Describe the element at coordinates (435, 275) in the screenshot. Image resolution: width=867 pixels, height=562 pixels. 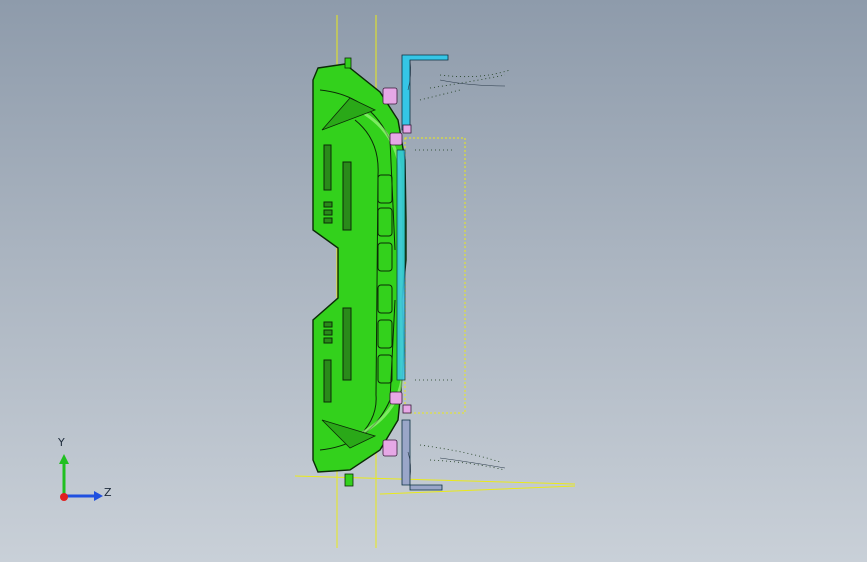
I see `reference-plane` at that location.